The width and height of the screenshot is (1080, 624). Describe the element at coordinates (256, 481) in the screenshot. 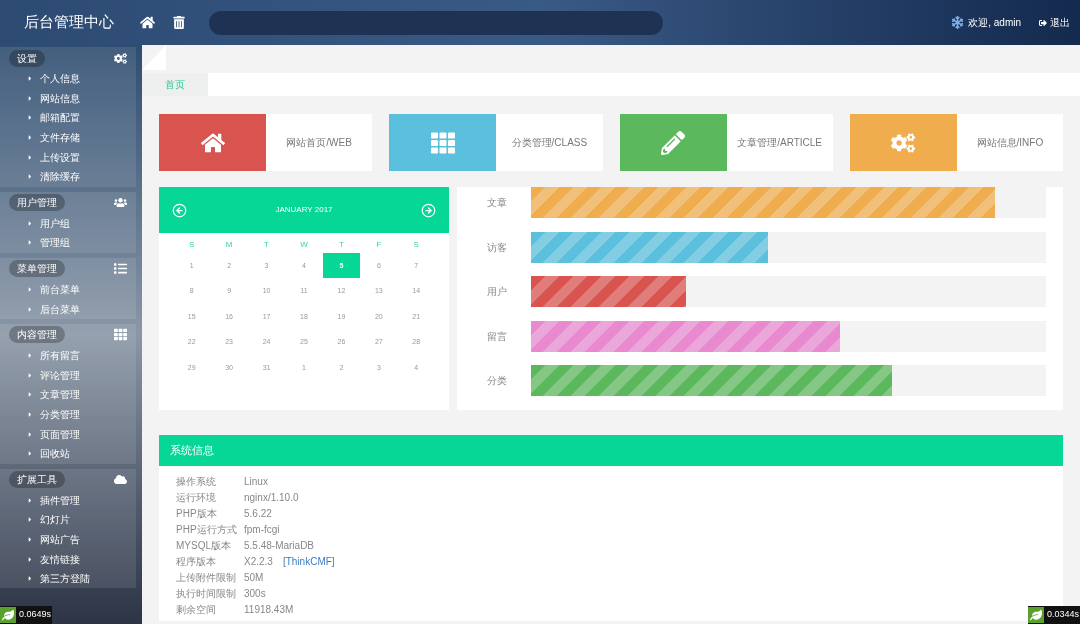

I see `info-value: Linux` at that location.